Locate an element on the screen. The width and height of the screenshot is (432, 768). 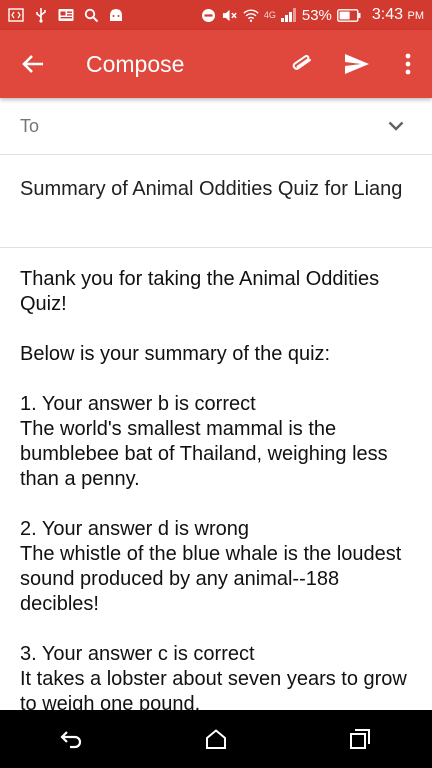
page-title: Compose is located at coordinates (135, 63).